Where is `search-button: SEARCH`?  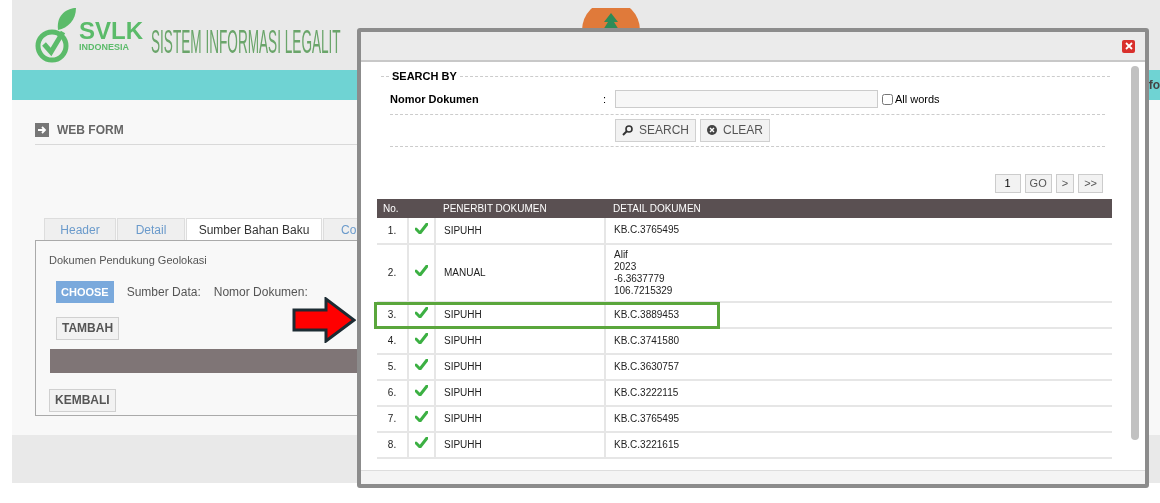 search-button: SEARCH is located at coordinates (655, 130).